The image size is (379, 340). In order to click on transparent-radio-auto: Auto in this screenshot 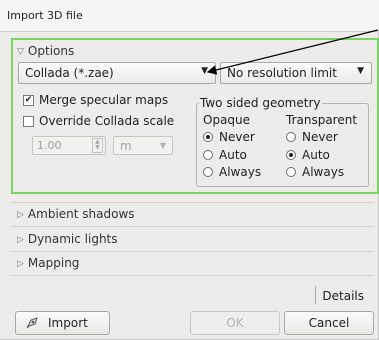, I will do `click(308, 155)`.